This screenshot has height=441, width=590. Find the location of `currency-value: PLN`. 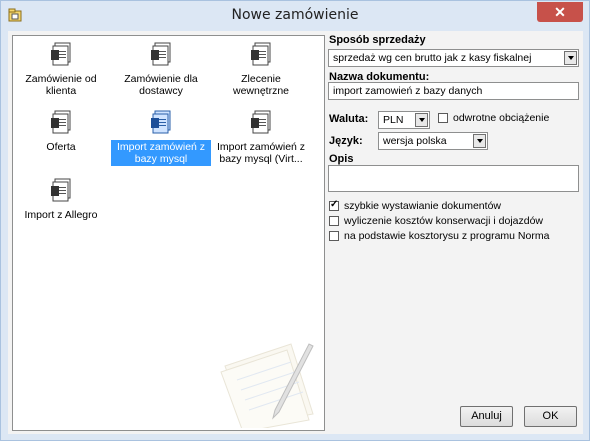

currency-value: PLN is located at coordinates (393, 120).